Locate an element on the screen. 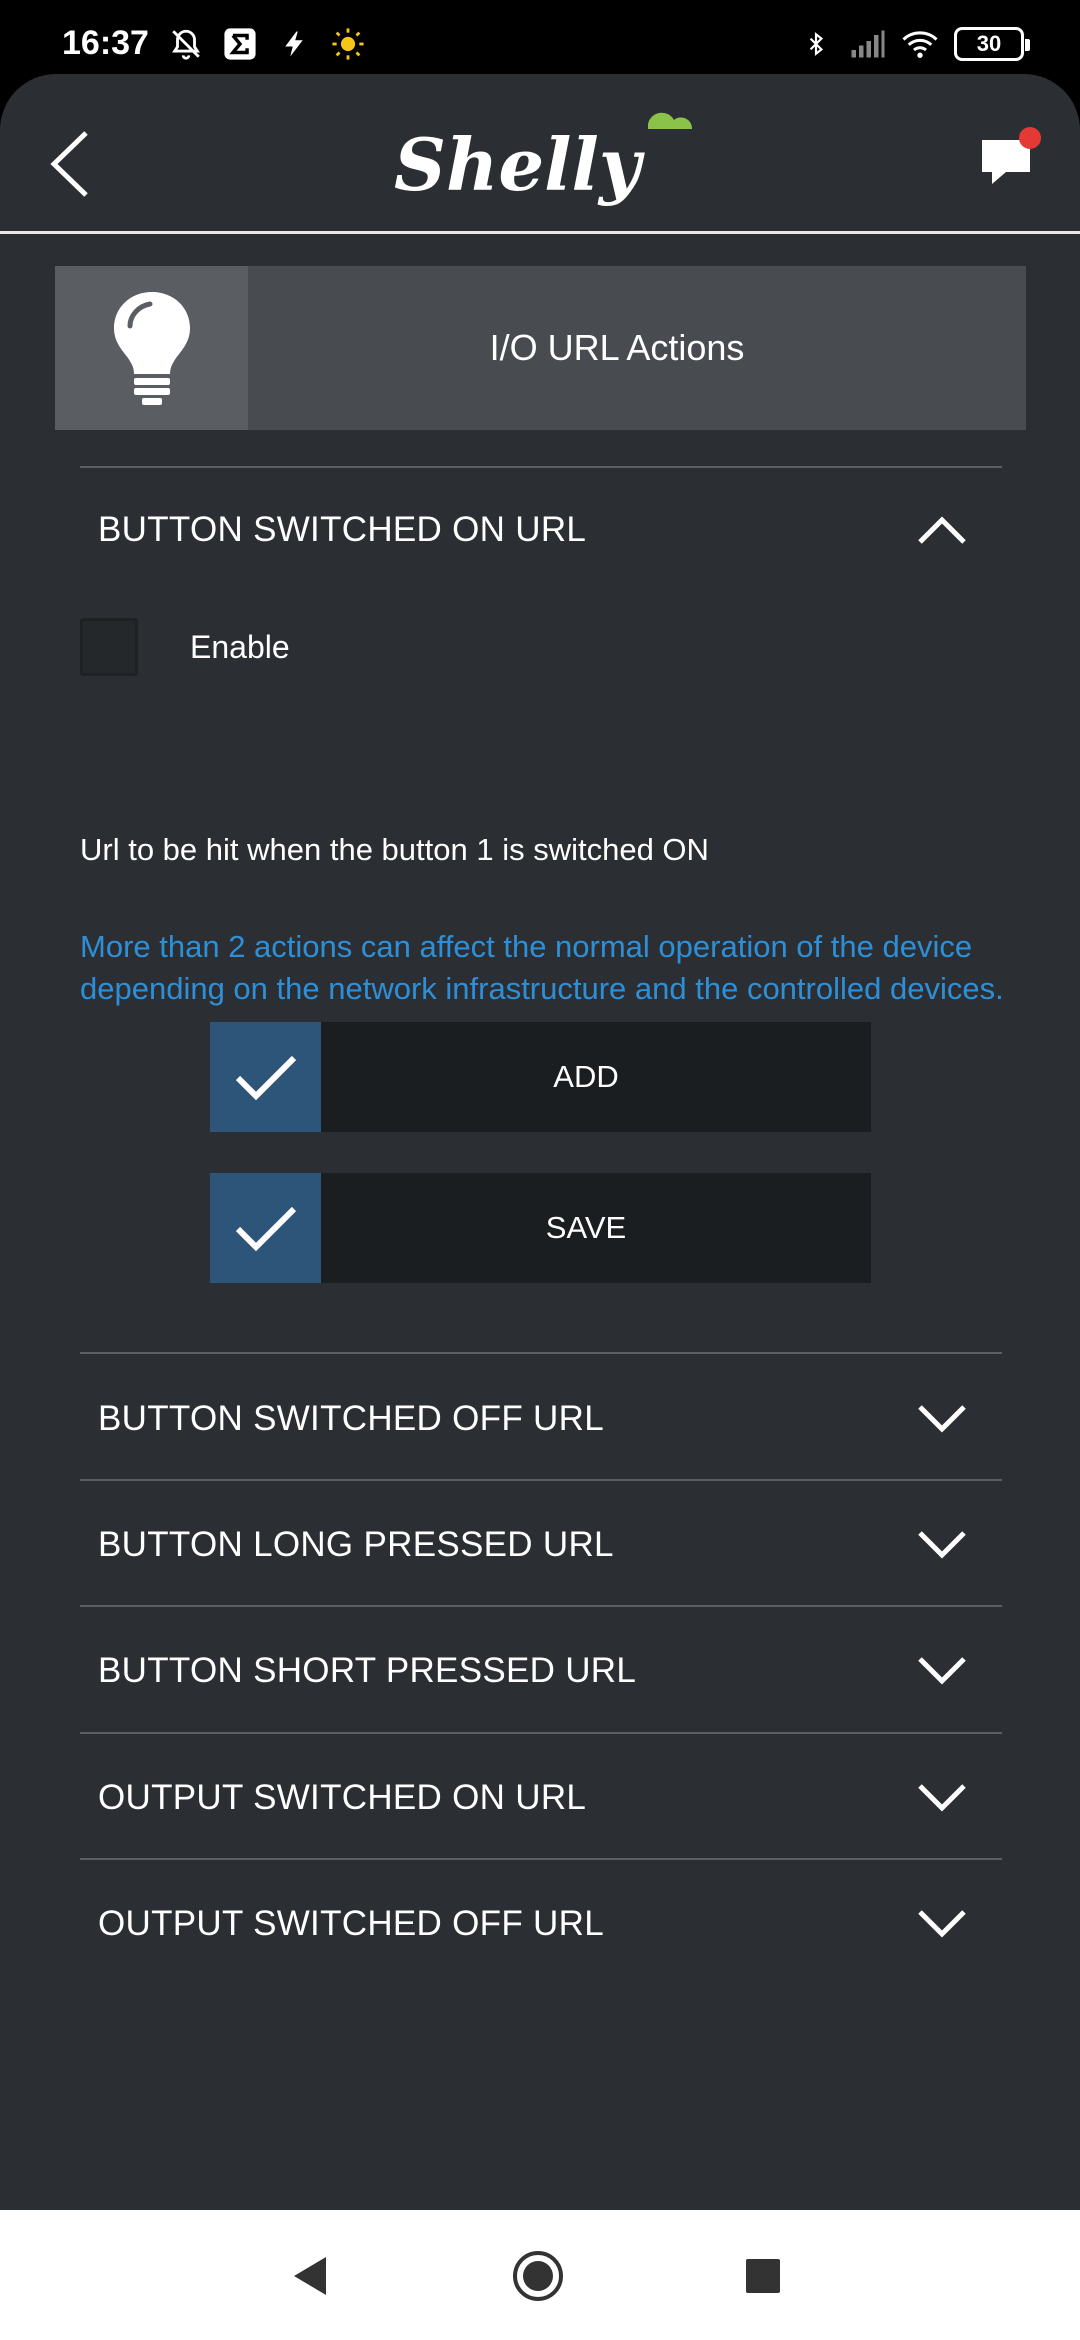 The image size is (1080, 2340). back-button is located at coordinates (70, 164).